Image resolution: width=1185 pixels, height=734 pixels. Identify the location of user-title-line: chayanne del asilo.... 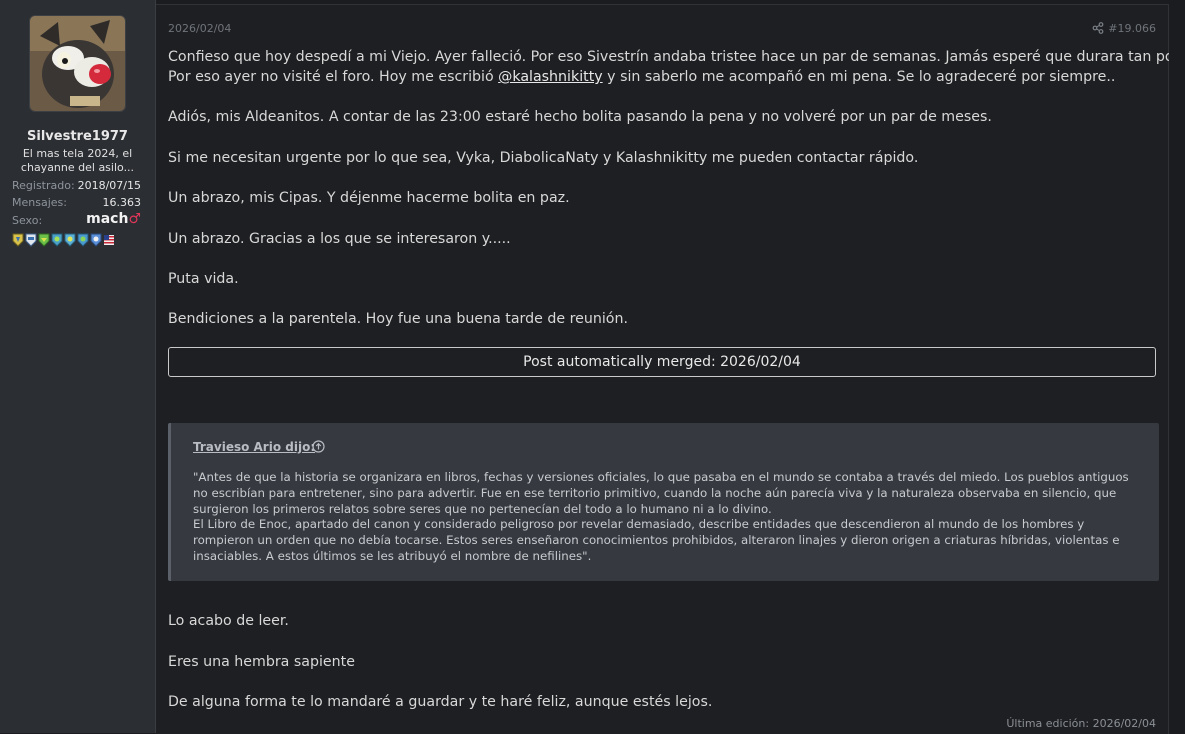
(77, 167).